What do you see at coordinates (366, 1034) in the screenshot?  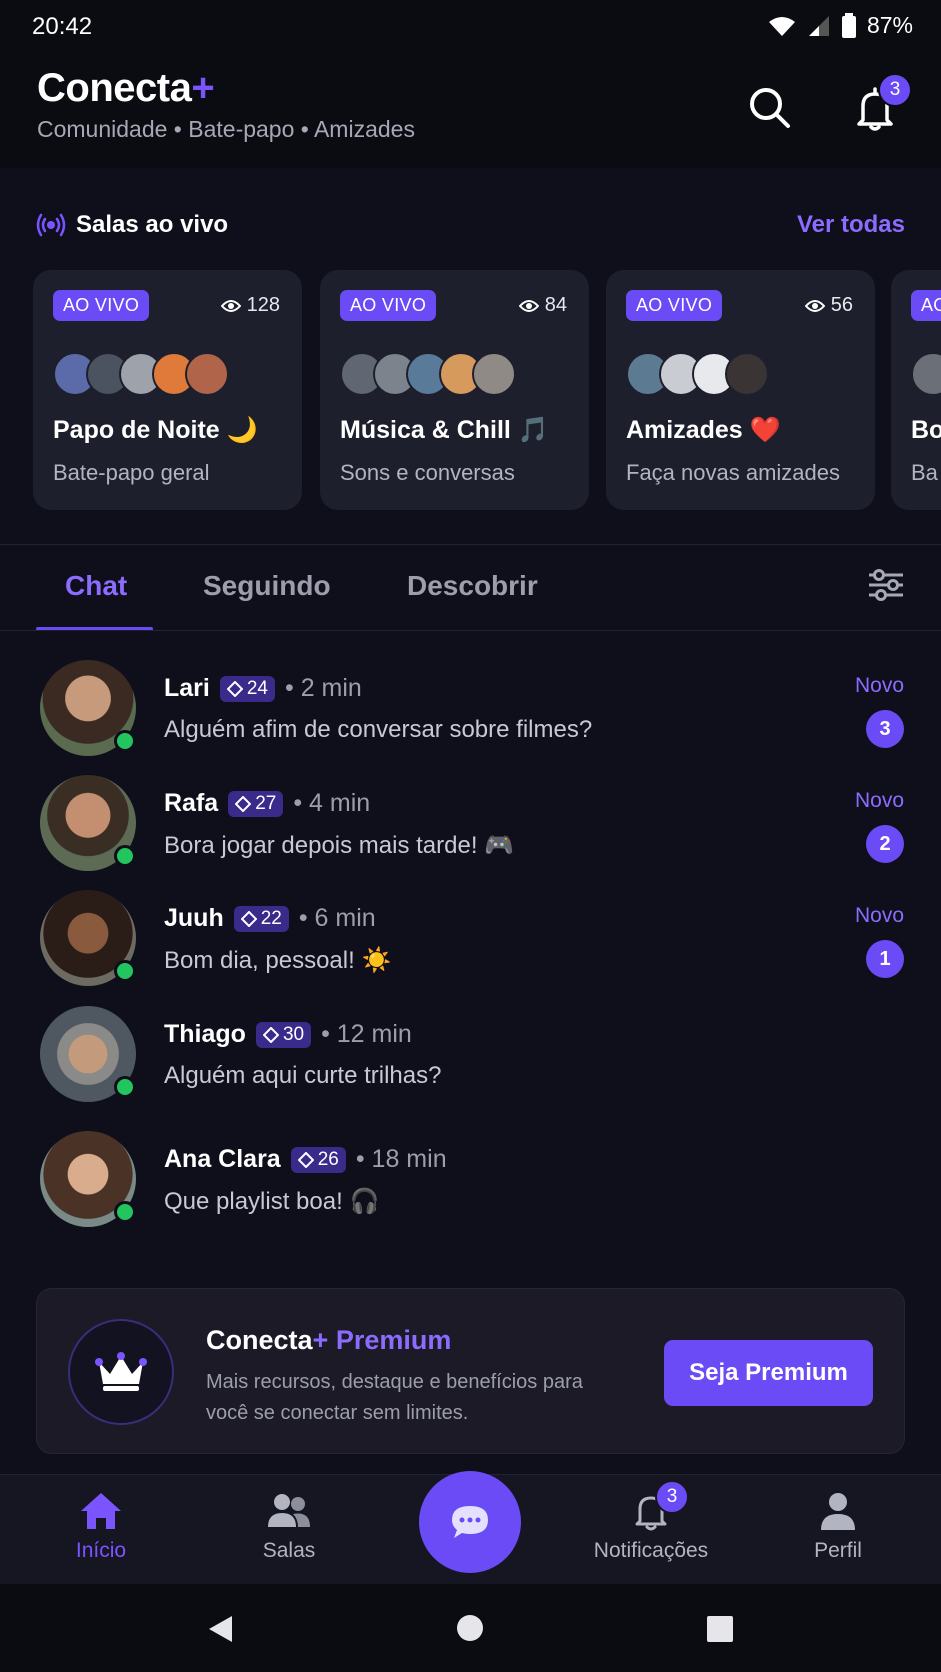 I see `chat-time: • 12 min` at bounding box center [366, 1034].